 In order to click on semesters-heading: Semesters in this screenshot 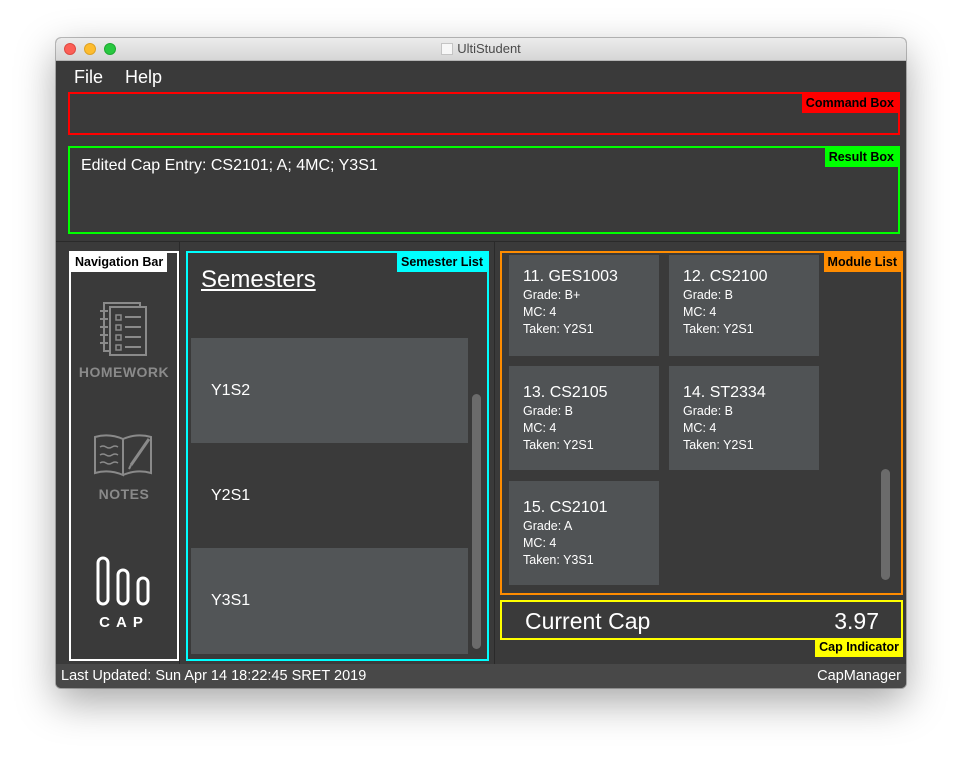, I will do `click(258, 279)`.